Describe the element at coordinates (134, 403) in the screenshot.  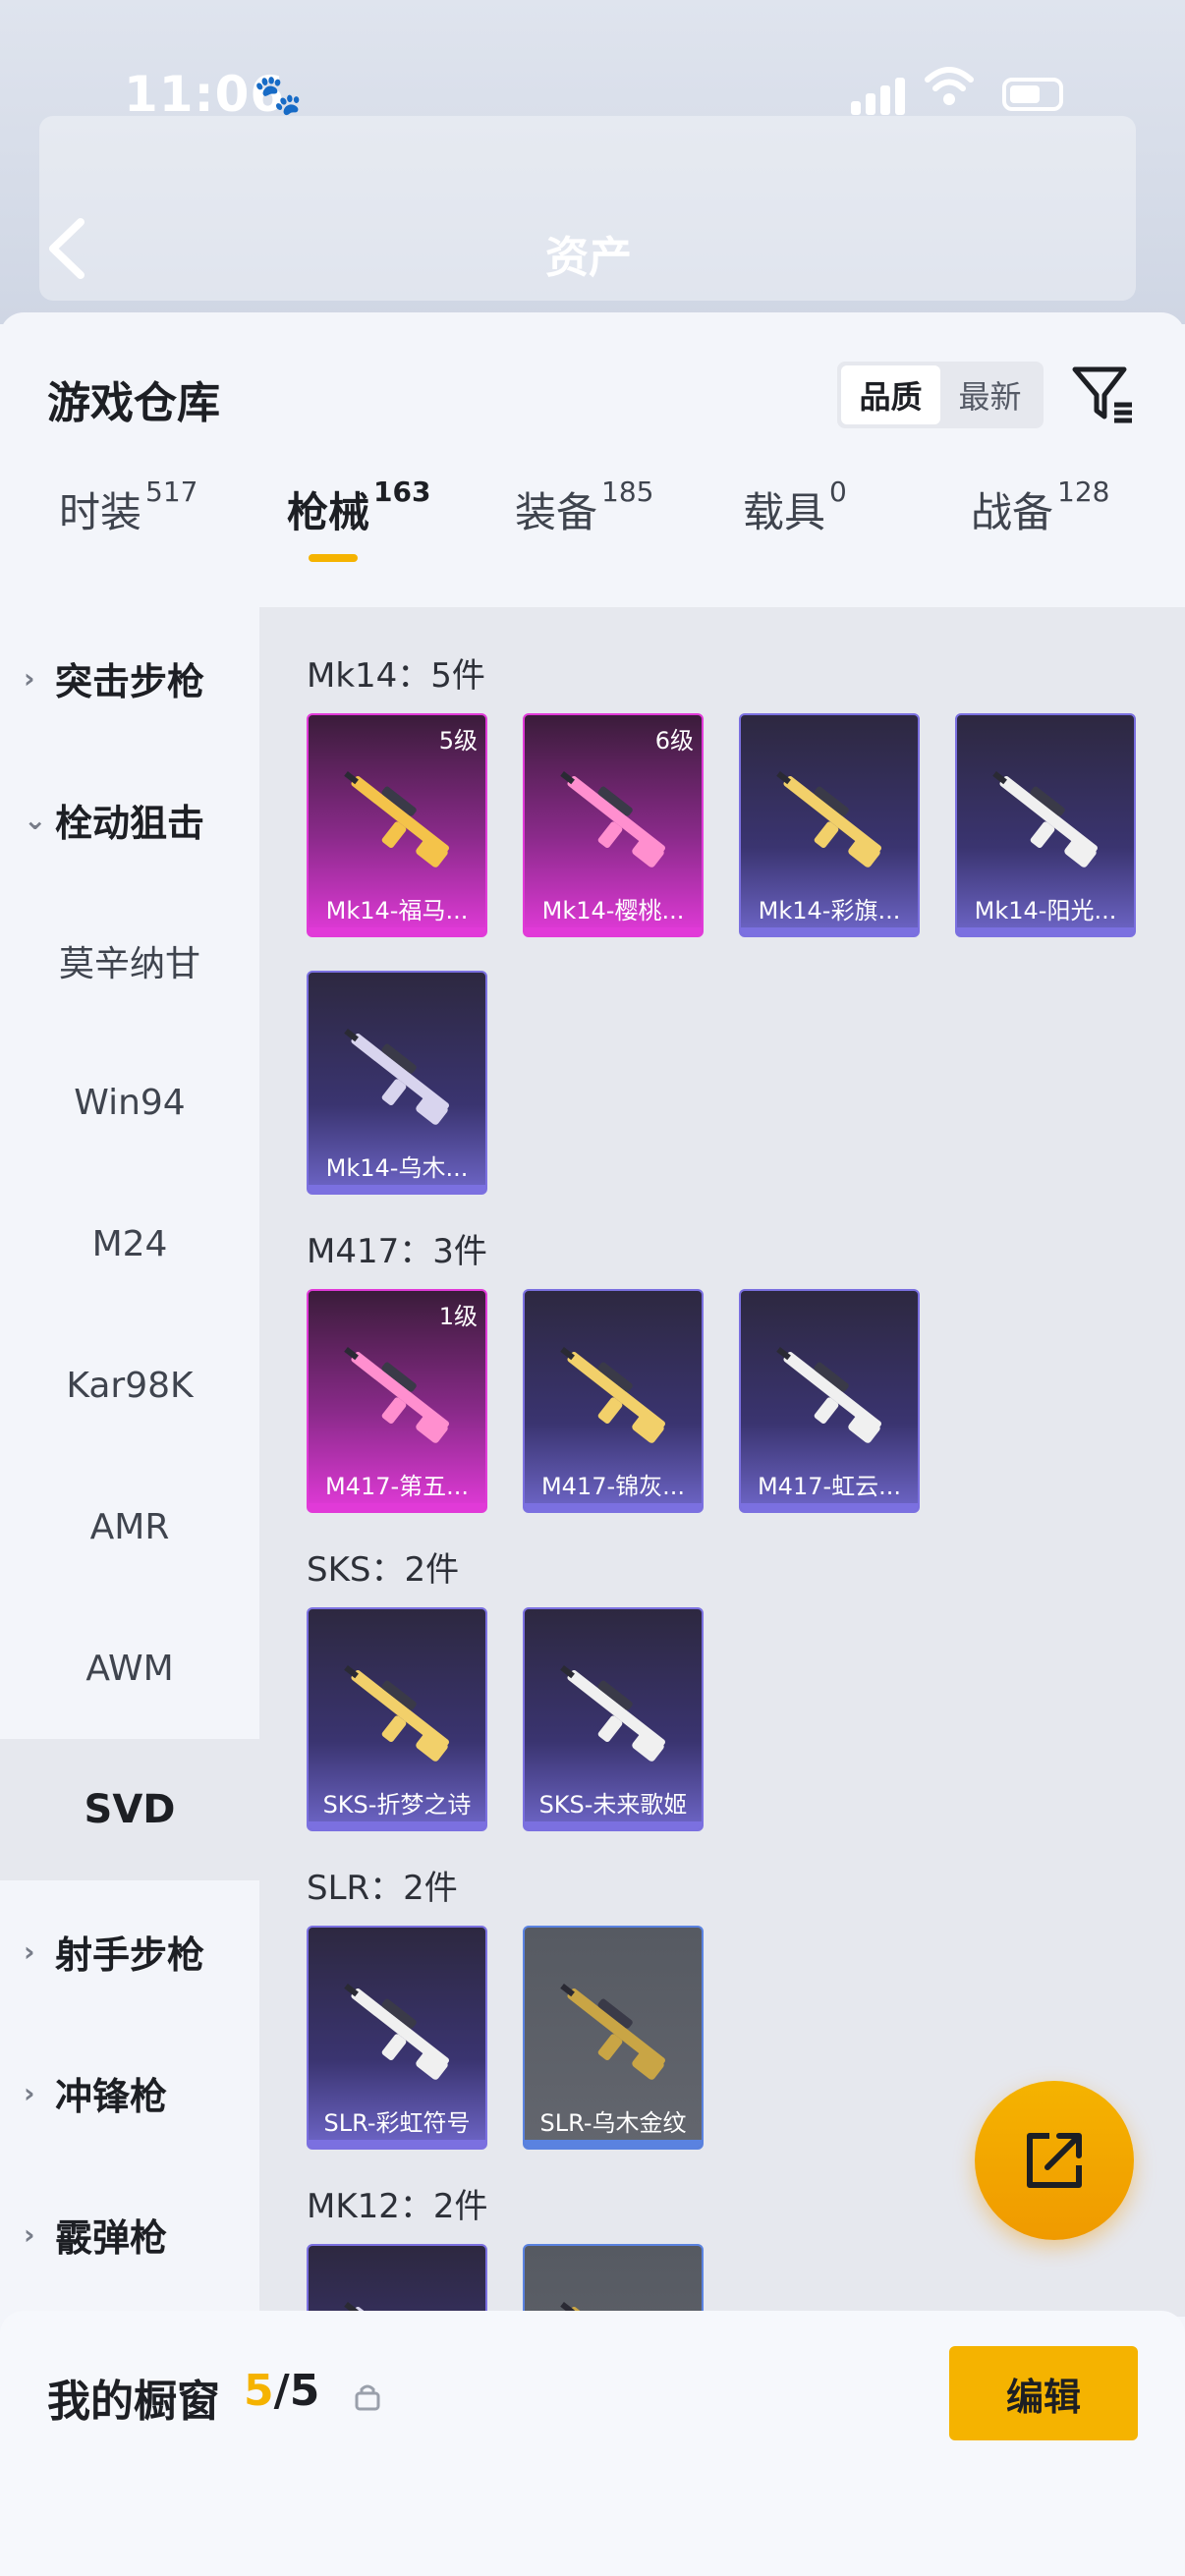
I see `warehouse-title: 游戏仓库` at that location.